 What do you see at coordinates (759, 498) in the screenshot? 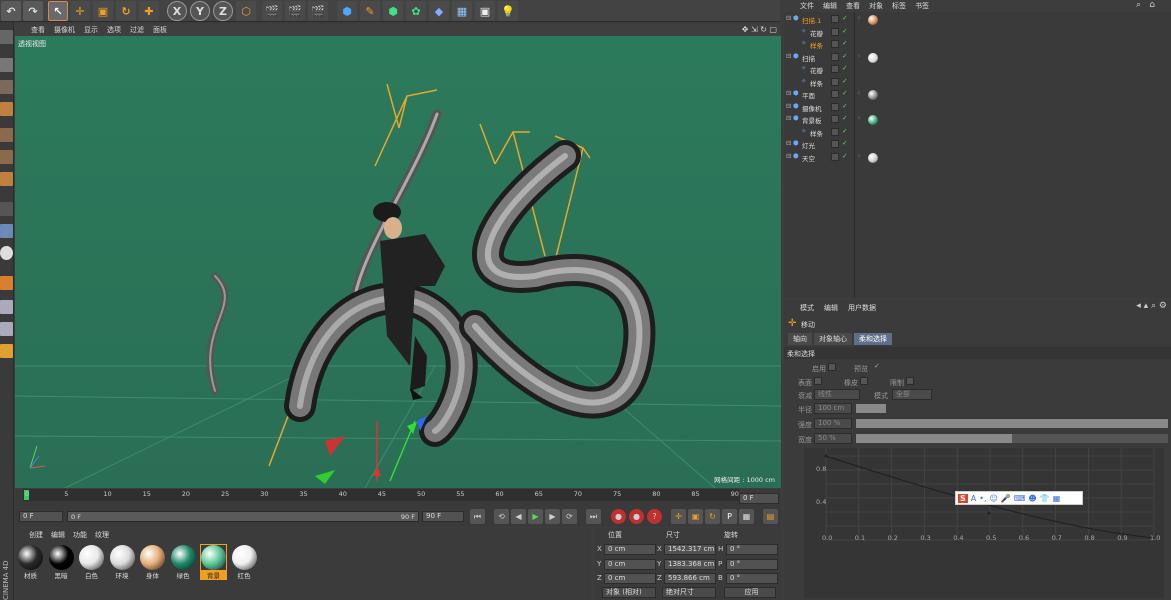
I see `timeline-end-field: 0 F` at bounding box center [759, 498].